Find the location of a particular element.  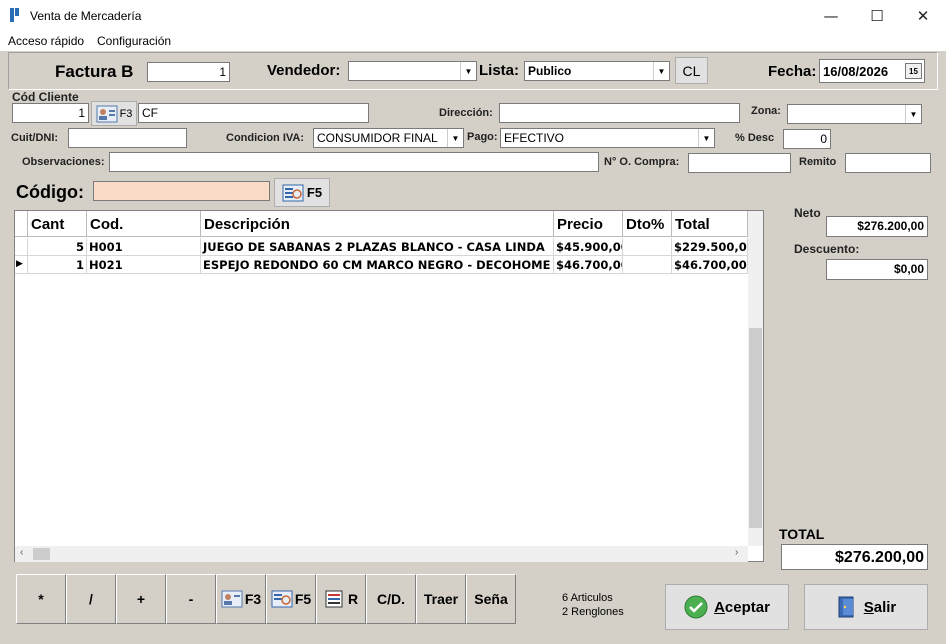

app-icon is located at coordinates (14, 15).